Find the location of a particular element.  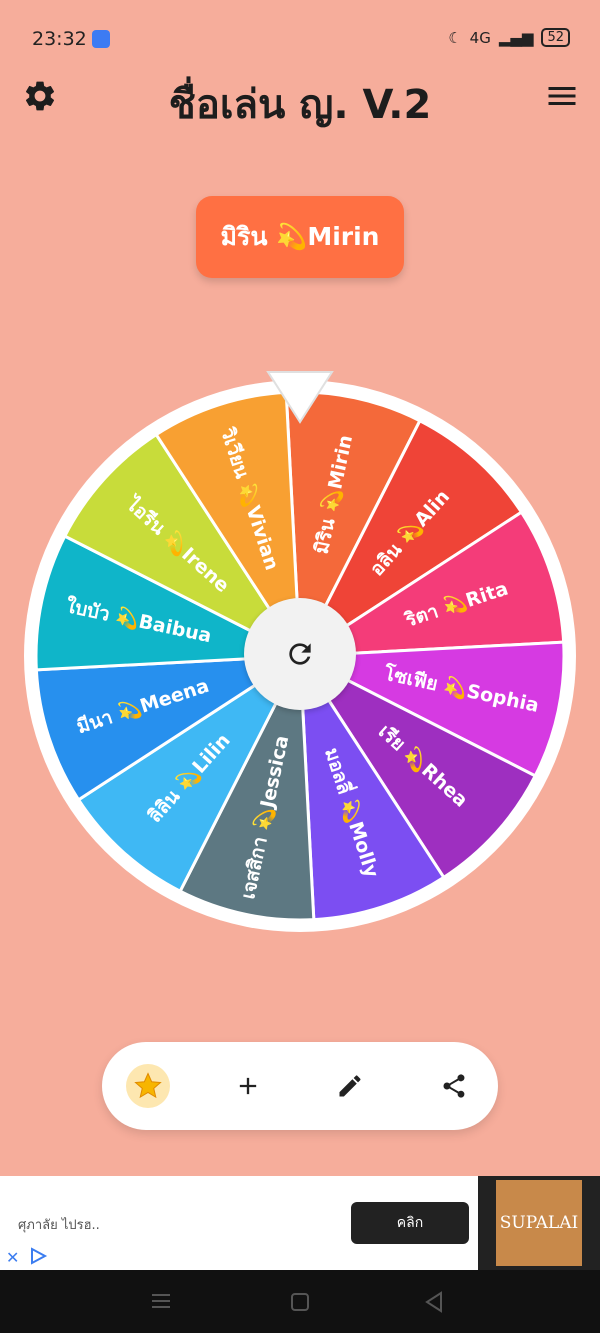

menu-button is located at coordinates (562, 96).